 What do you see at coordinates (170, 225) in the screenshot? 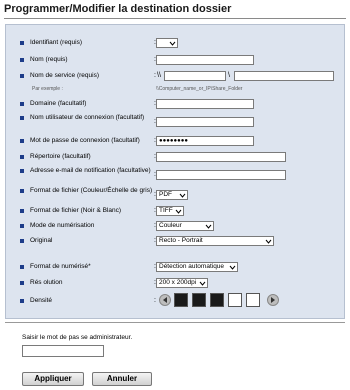
I see `mode-value: Couleur` at bounding box center [170, 225].